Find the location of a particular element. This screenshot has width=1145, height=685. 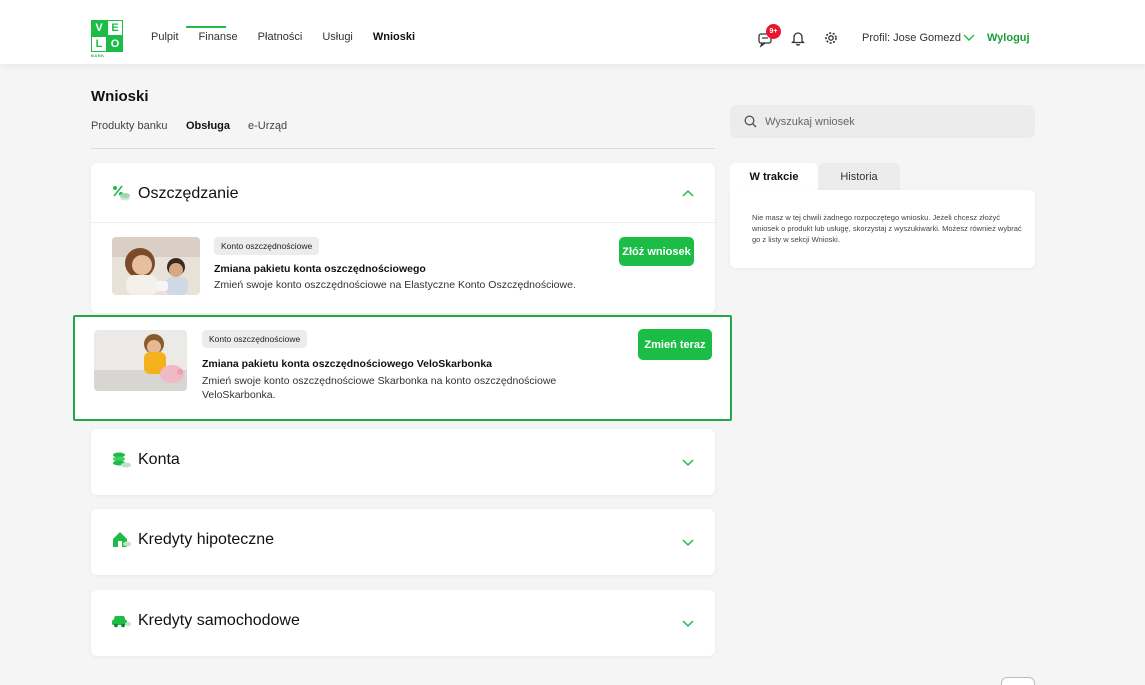

search-icon is located at coordinates (750, 121).